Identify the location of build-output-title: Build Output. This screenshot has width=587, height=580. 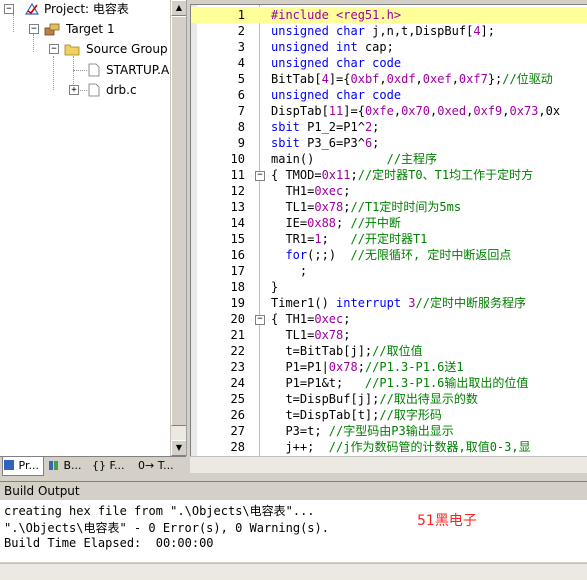
(42, 491).